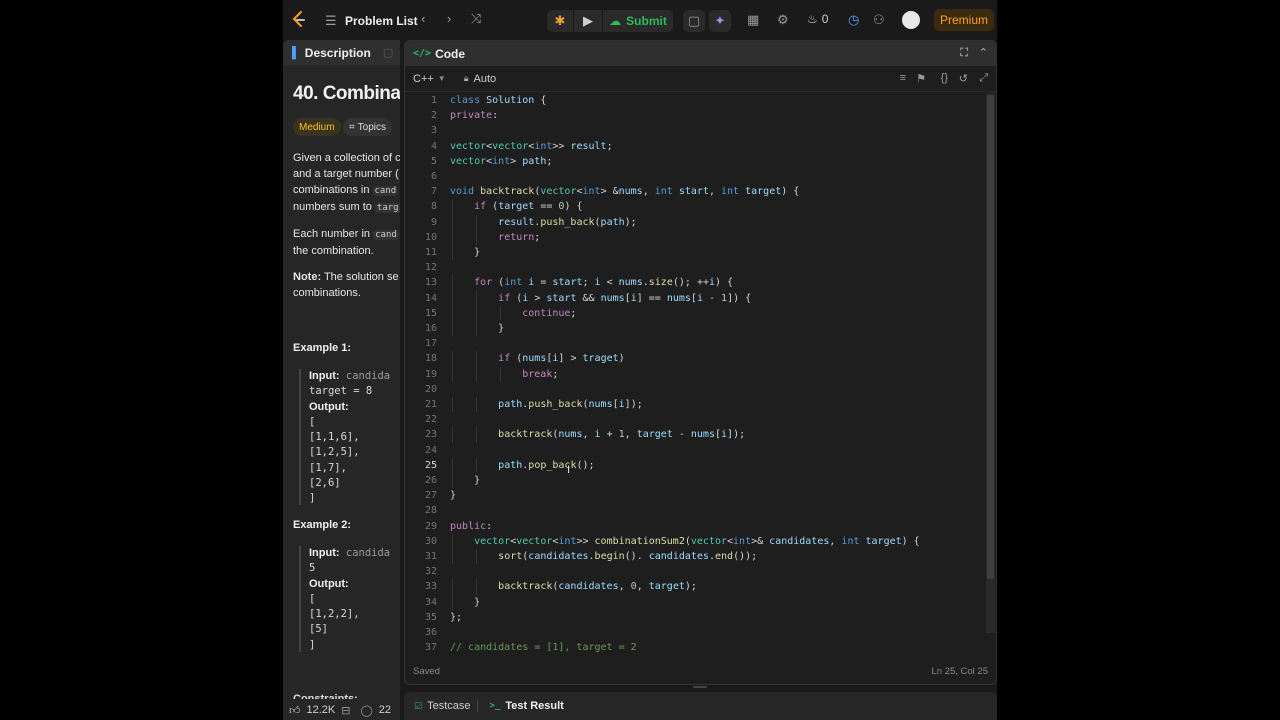  Describe the element at coordinates (345, 710) in the screenshot. I see `thumbs-down-icon: ⊟` at that location.